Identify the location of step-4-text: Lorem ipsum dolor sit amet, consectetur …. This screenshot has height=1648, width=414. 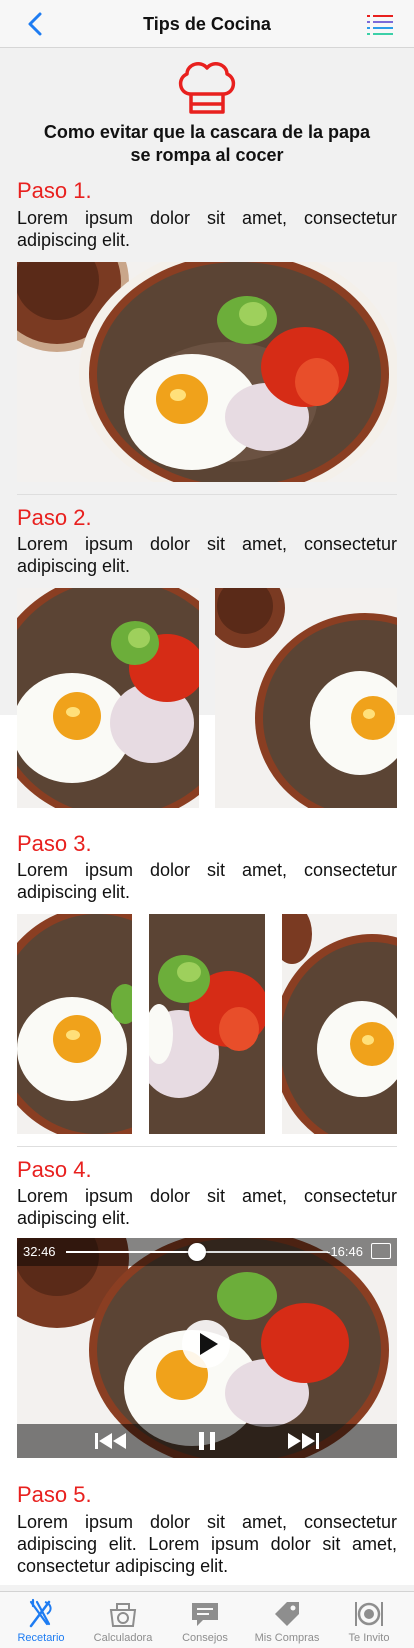
(207, 1207).